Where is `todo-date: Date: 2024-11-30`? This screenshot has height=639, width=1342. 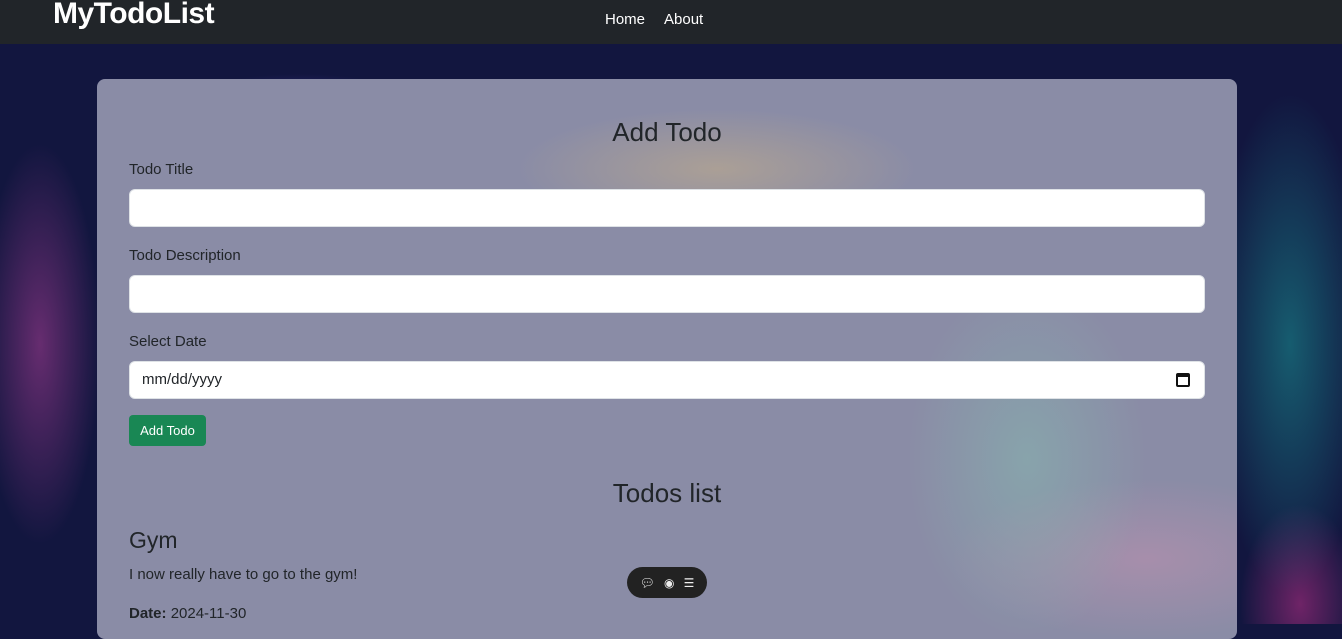
todo-date: Date: 2024-11-30 is located at coordinates (187, 613).